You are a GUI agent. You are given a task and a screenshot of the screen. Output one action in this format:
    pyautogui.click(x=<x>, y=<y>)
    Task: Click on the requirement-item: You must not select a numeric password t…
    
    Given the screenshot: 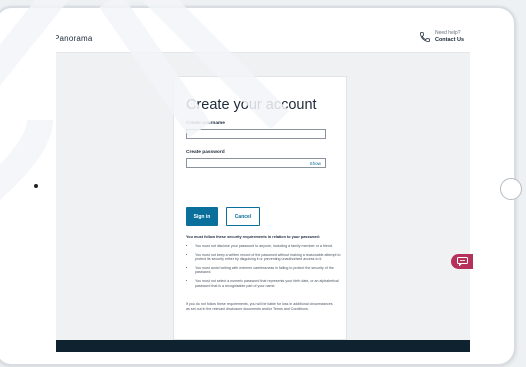 What is the action you would take?
    pyautogui.click(x=270, y=283)
    